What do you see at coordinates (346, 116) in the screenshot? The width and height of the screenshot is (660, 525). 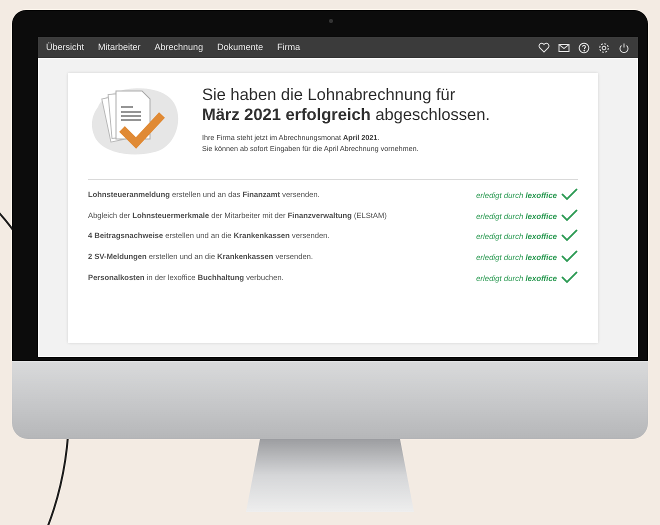 I see `headline: März 2021 erfolgreich abgeschlossen.` at bounding box center [346, 116].